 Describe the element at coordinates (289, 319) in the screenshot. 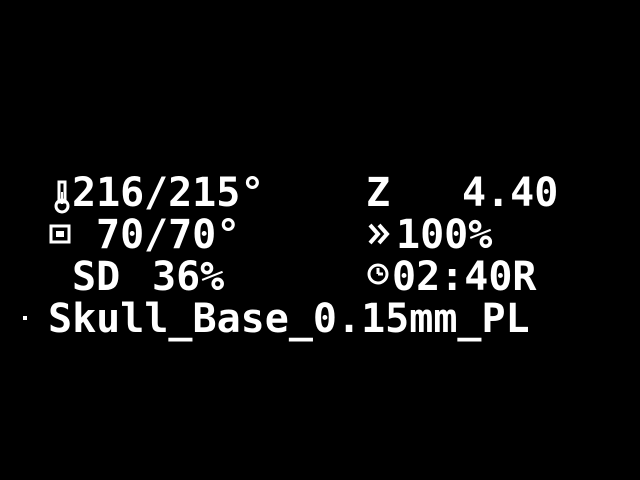

I see `print-filename: Skull_Base_0.15mm_PL` at that location.